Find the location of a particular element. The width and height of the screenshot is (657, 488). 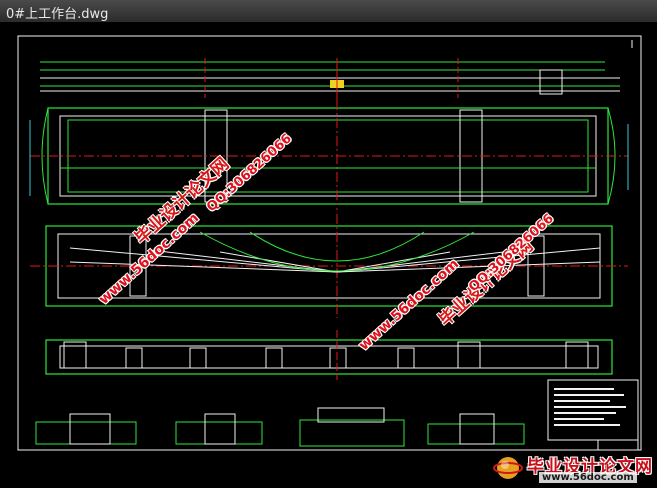

window-title: 0#上工作台.dwg is located at coordinates (57, 14).